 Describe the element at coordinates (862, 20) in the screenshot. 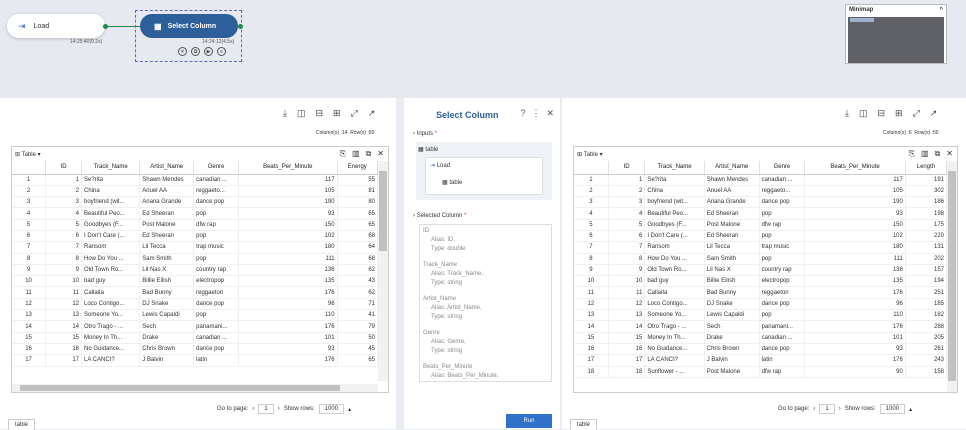

I see `minimap-viewport` at that location.